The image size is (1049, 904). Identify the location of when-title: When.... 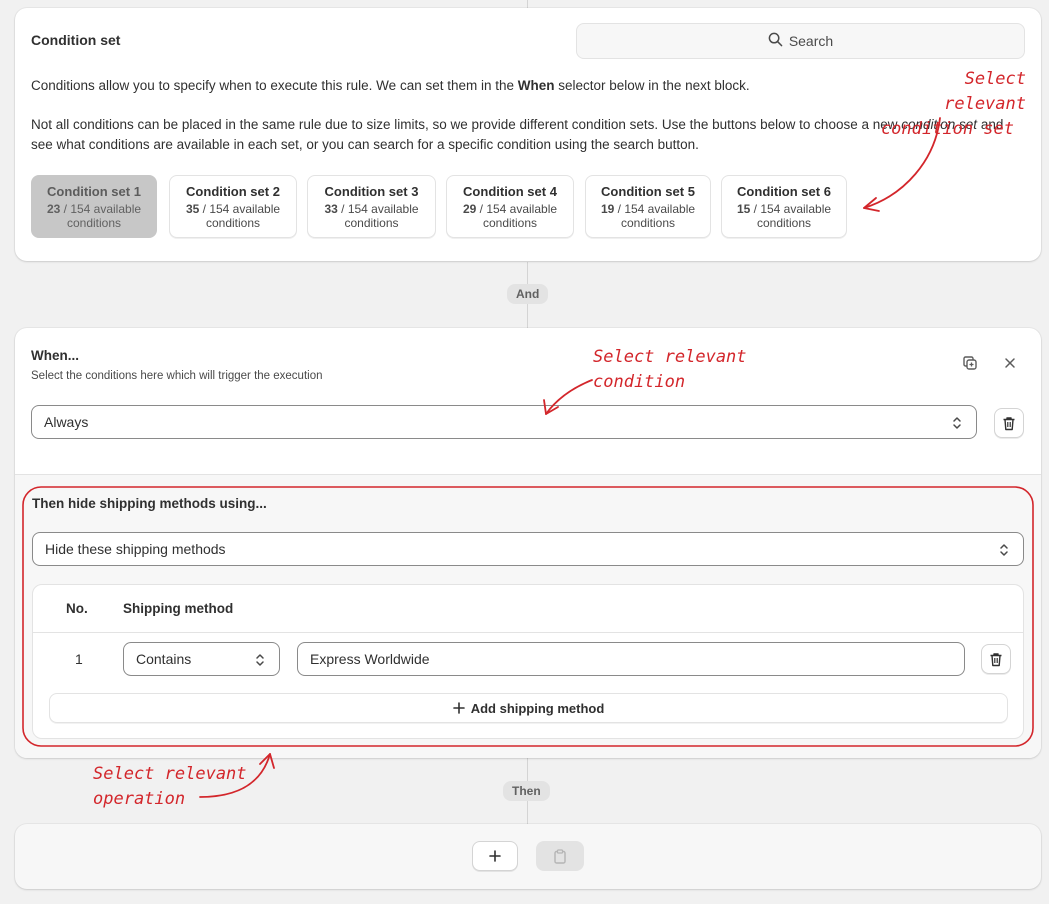
(55, 355).